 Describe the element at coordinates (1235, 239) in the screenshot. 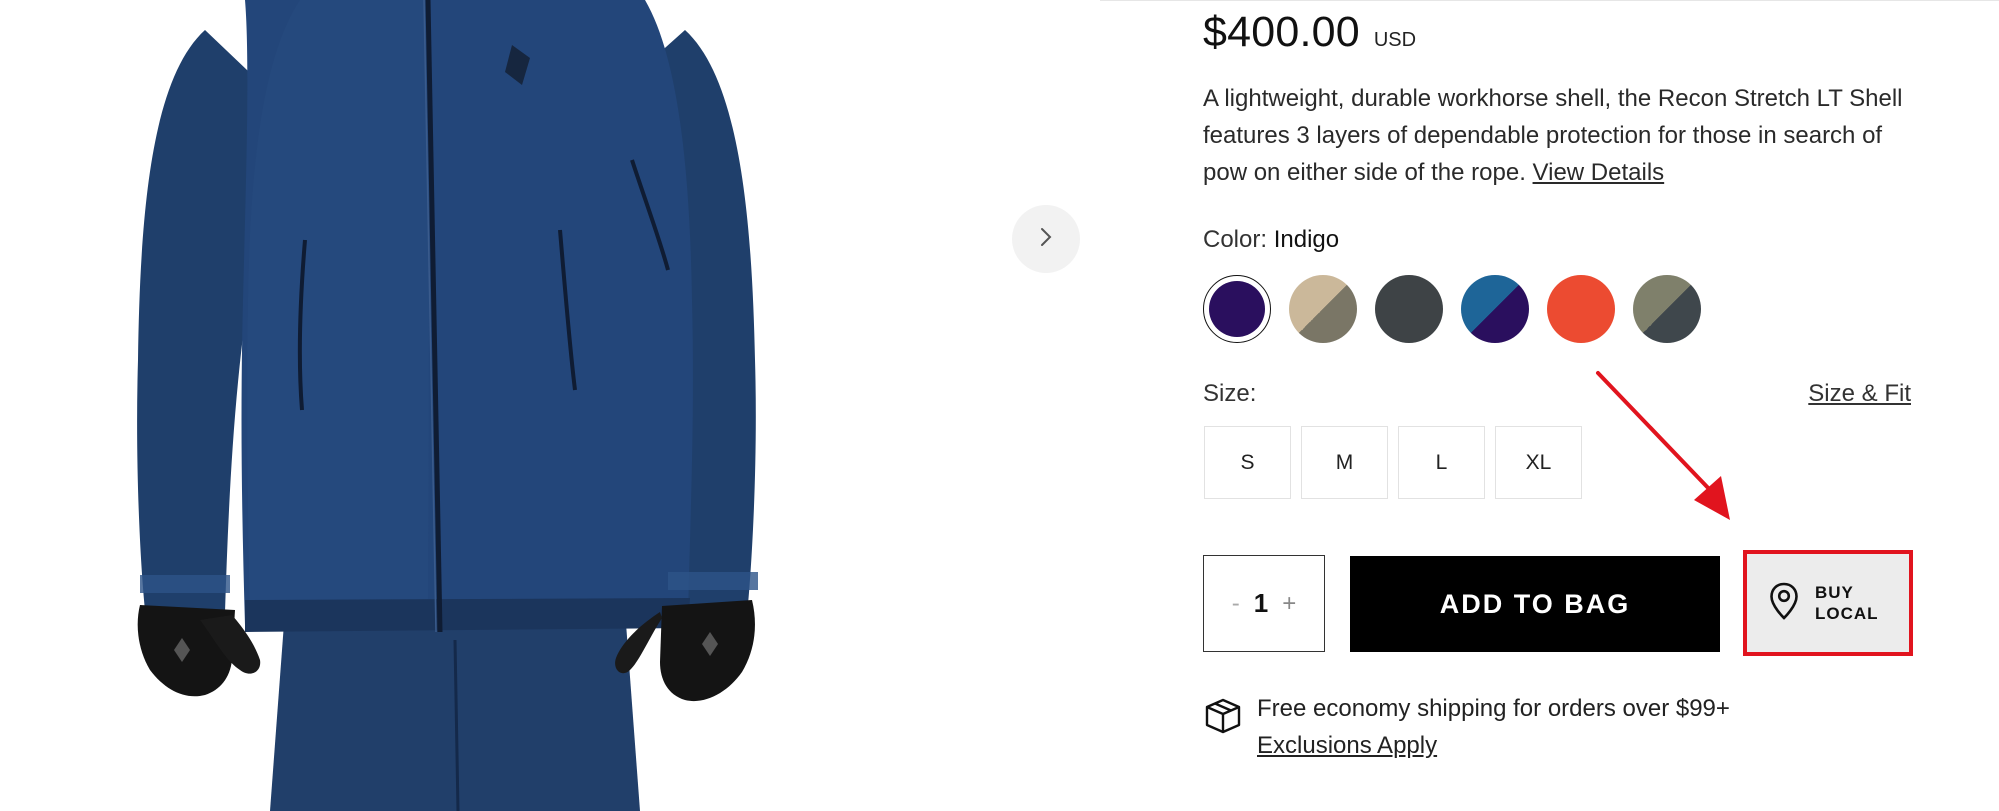

I see `color-label-text: Color:` at that location.